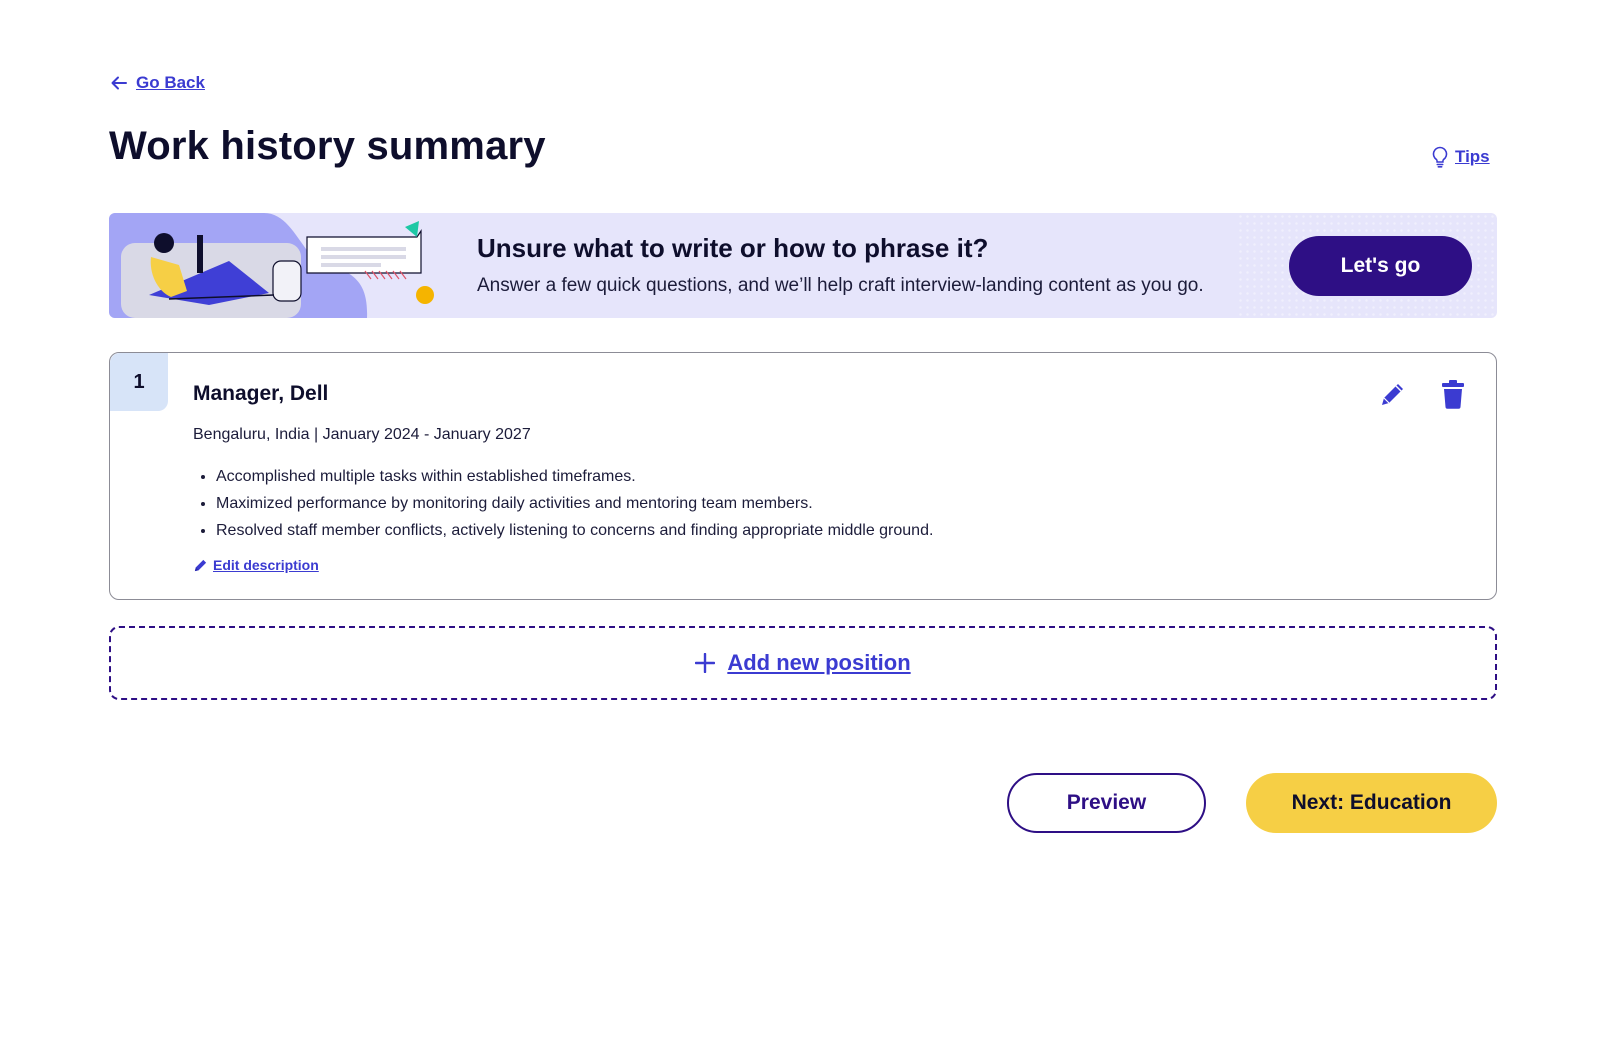 The height and width of the screenshot is (1040, 1605). I want to click on go-back-link: Go Back, so click(157, 83).